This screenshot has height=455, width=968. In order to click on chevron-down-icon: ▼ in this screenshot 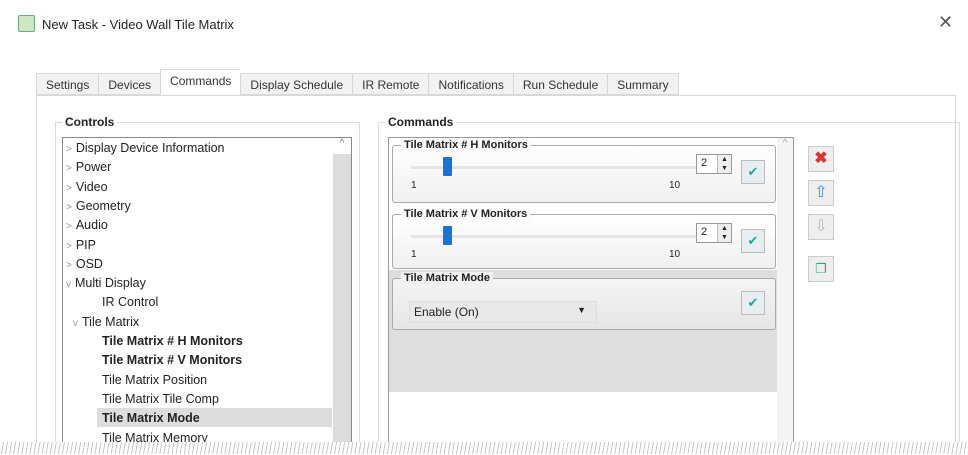, I will do `click(581, 310)`.